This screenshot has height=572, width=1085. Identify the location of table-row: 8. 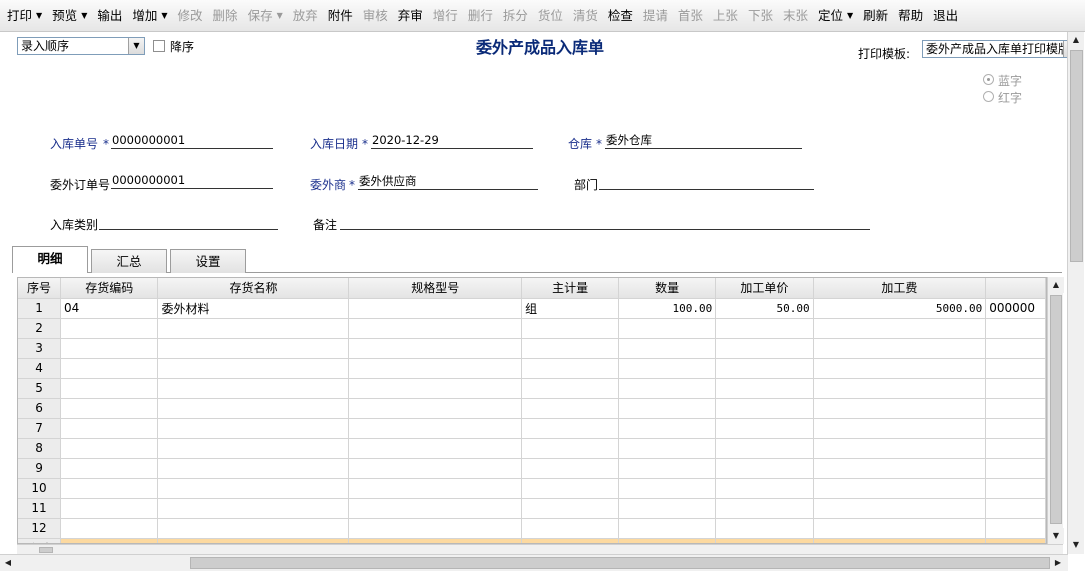
(532, 448).